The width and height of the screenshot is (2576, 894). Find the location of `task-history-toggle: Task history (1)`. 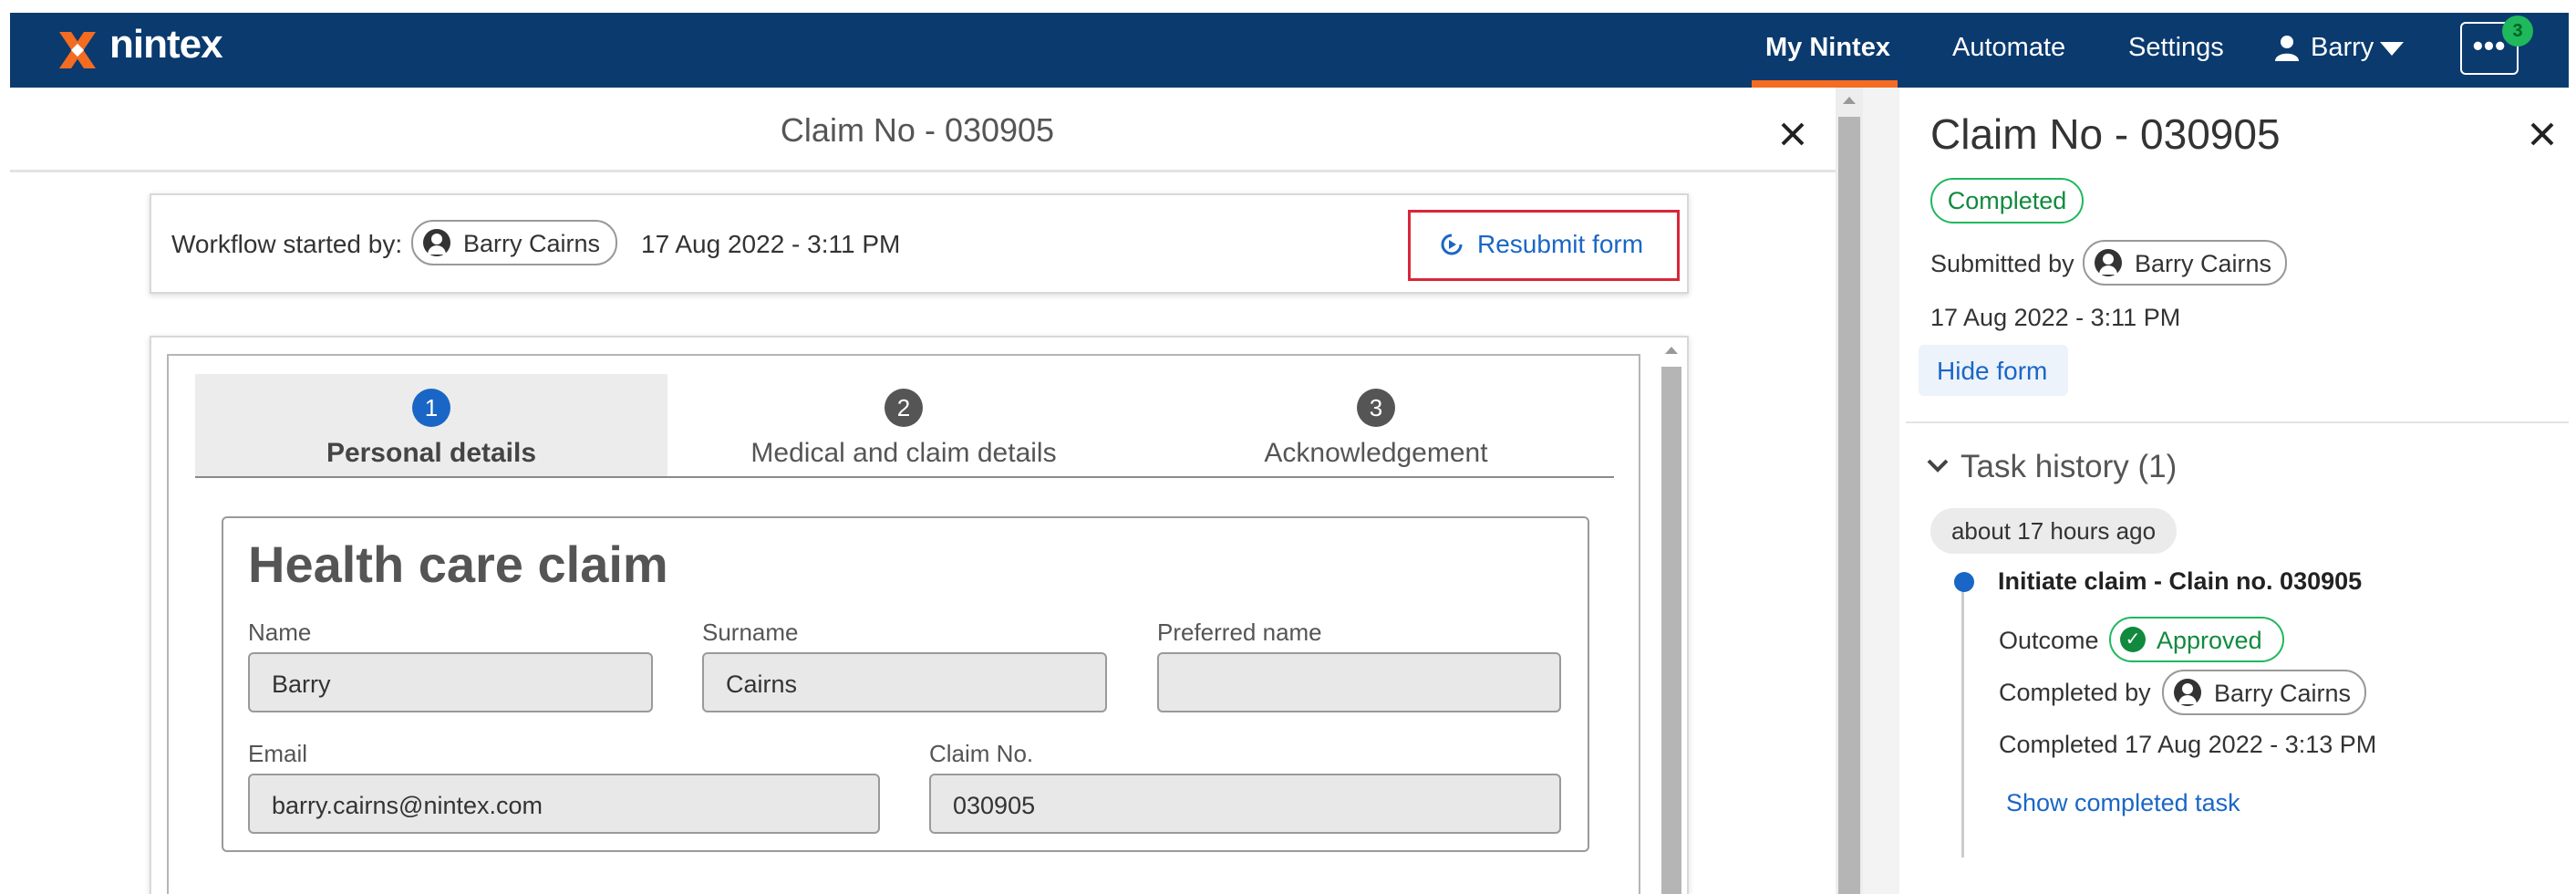

task-history-toggle: Task history (1) is located at coordinates (2063, 469).